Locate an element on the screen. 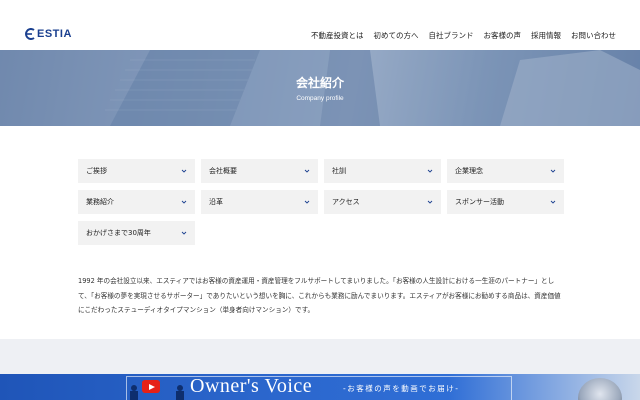  nav-item-voice: お客様の声 is located at coordinates (503, 35).